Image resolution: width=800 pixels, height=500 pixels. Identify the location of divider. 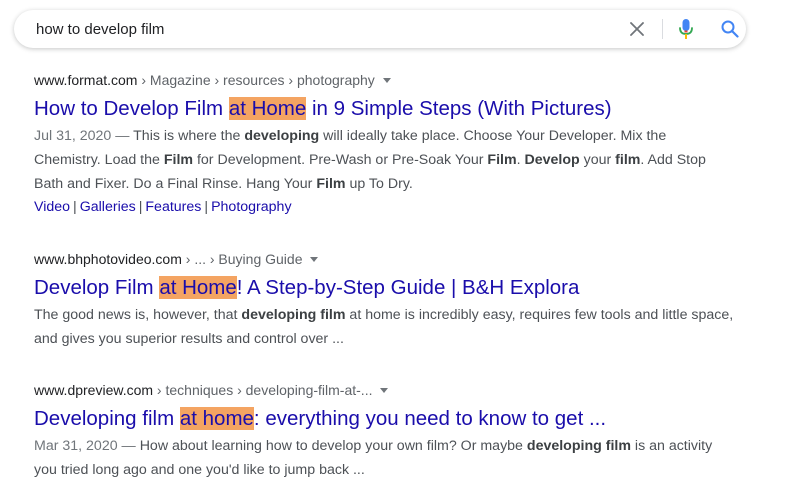
(662, 29).